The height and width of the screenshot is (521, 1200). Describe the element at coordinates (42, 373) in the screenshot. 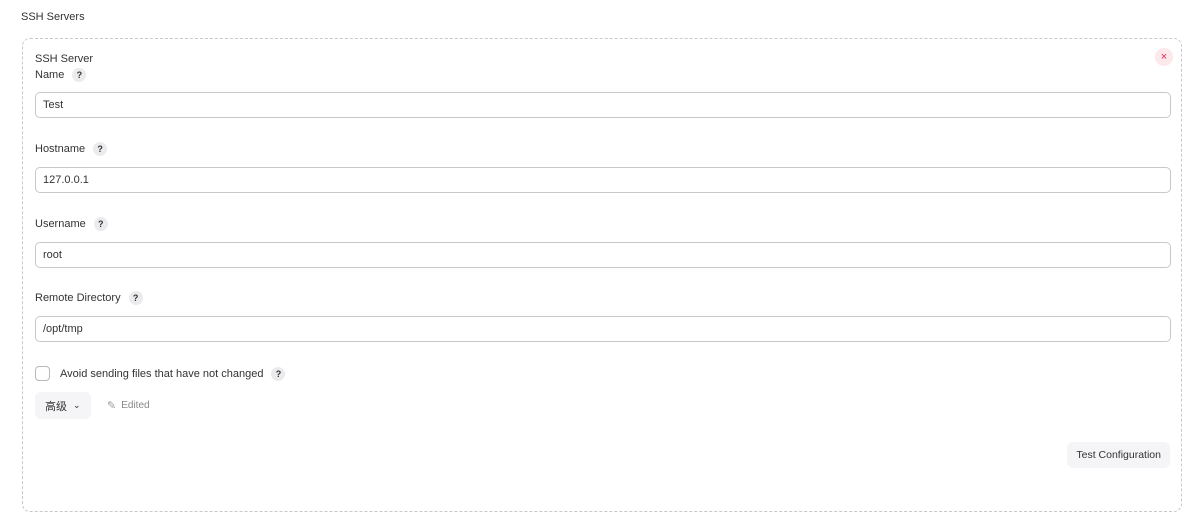

I see `avoid-sending-checkbox` at that location.